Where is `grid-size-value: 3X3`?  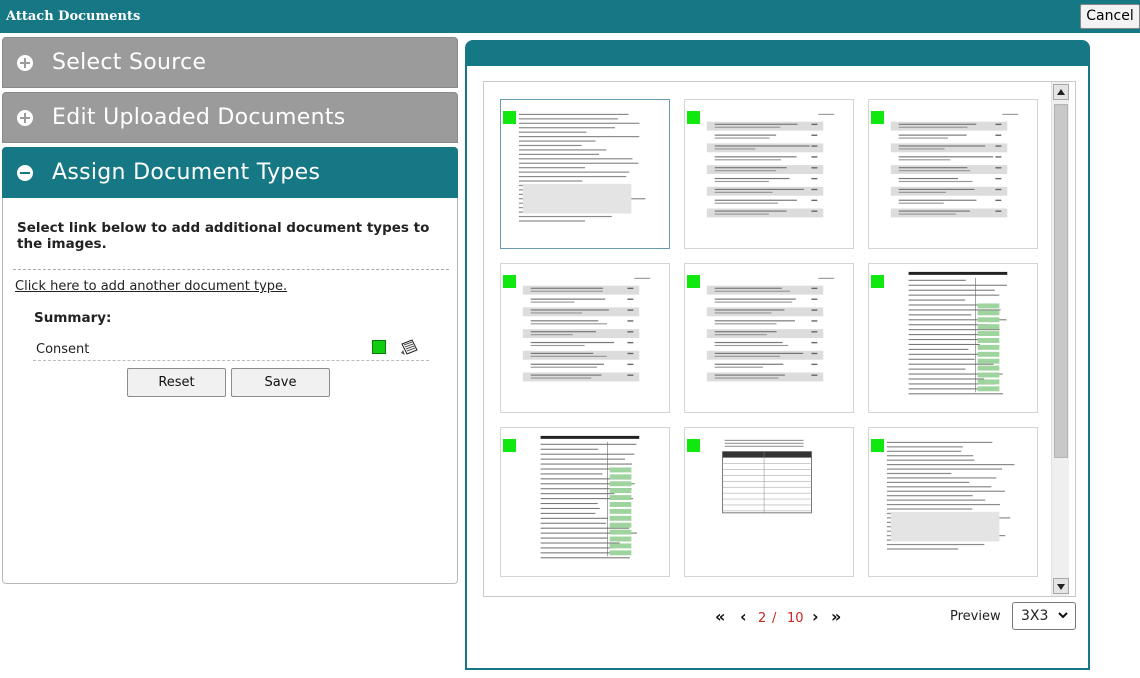 grid-size-value: 3X3 is located at coordinates (1035, 616).